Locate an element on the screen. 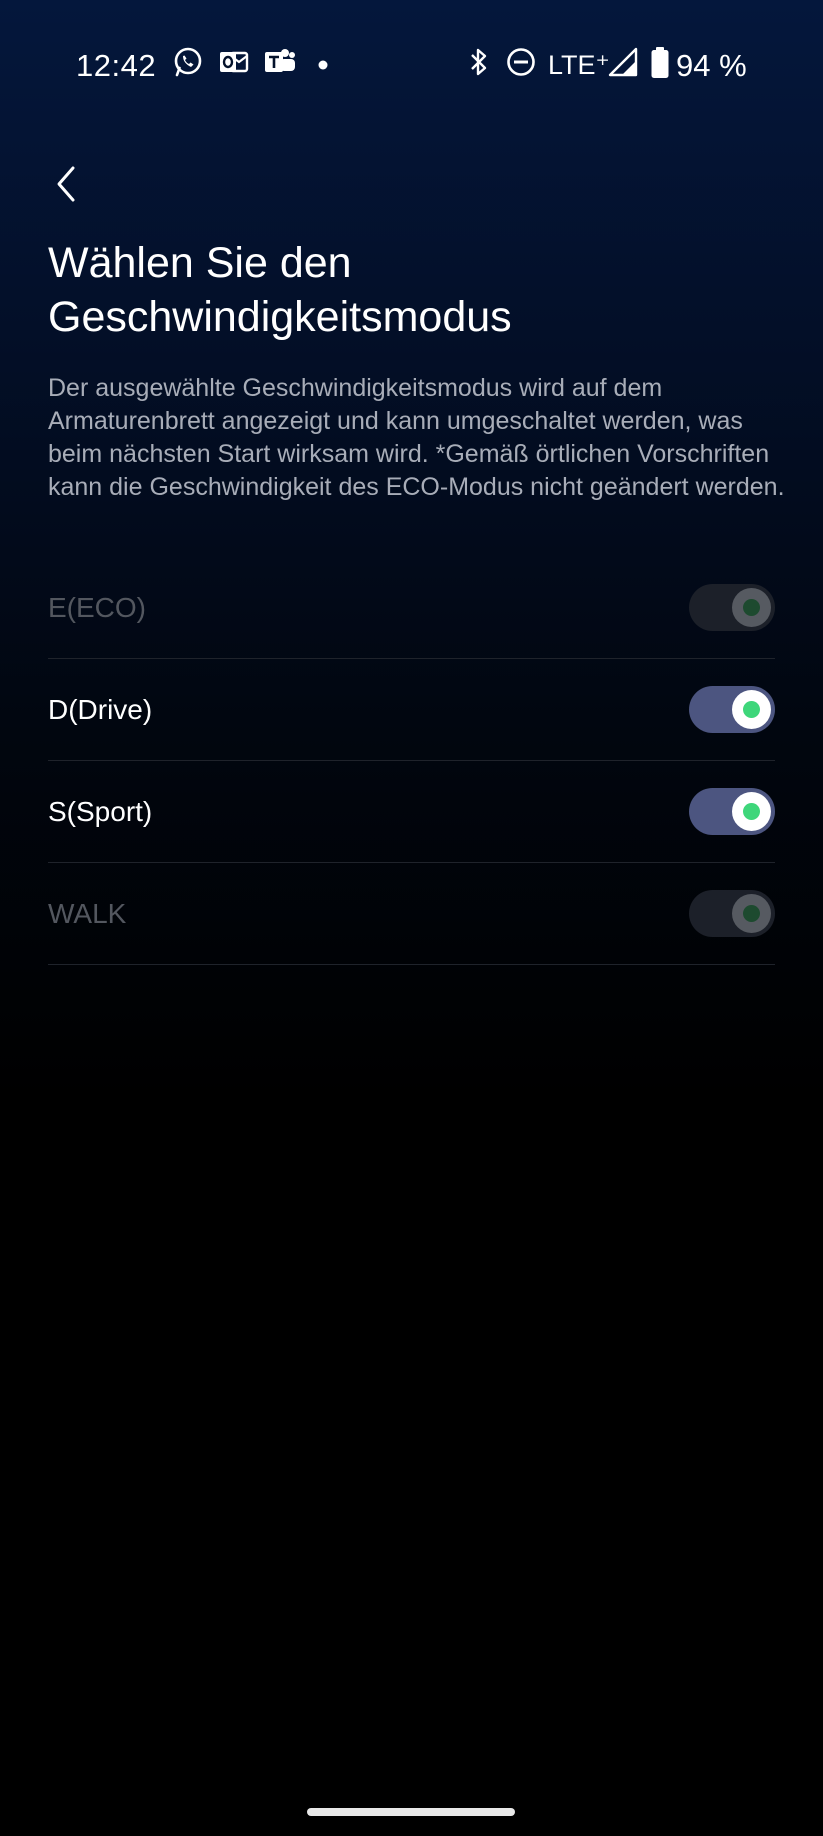 Image resolution: width=823 pixels, height=1836 pixels. status-time: 12:42 is located at coordinates (116, 65).